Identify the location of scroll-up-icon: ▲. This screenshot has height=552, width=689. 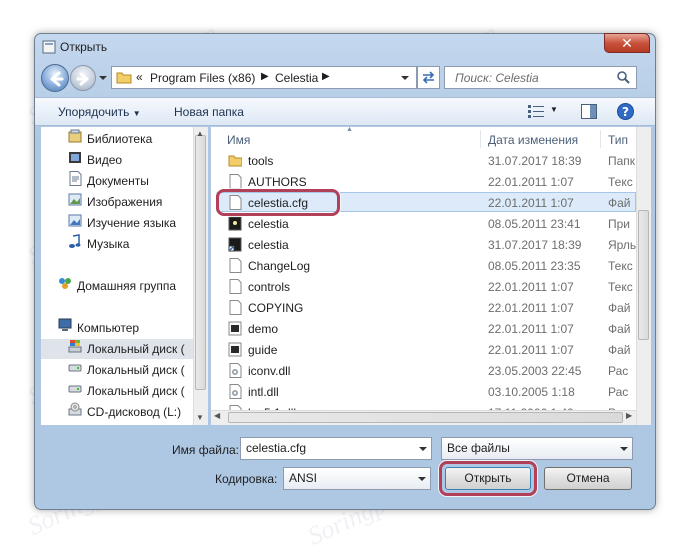
(200, 133).